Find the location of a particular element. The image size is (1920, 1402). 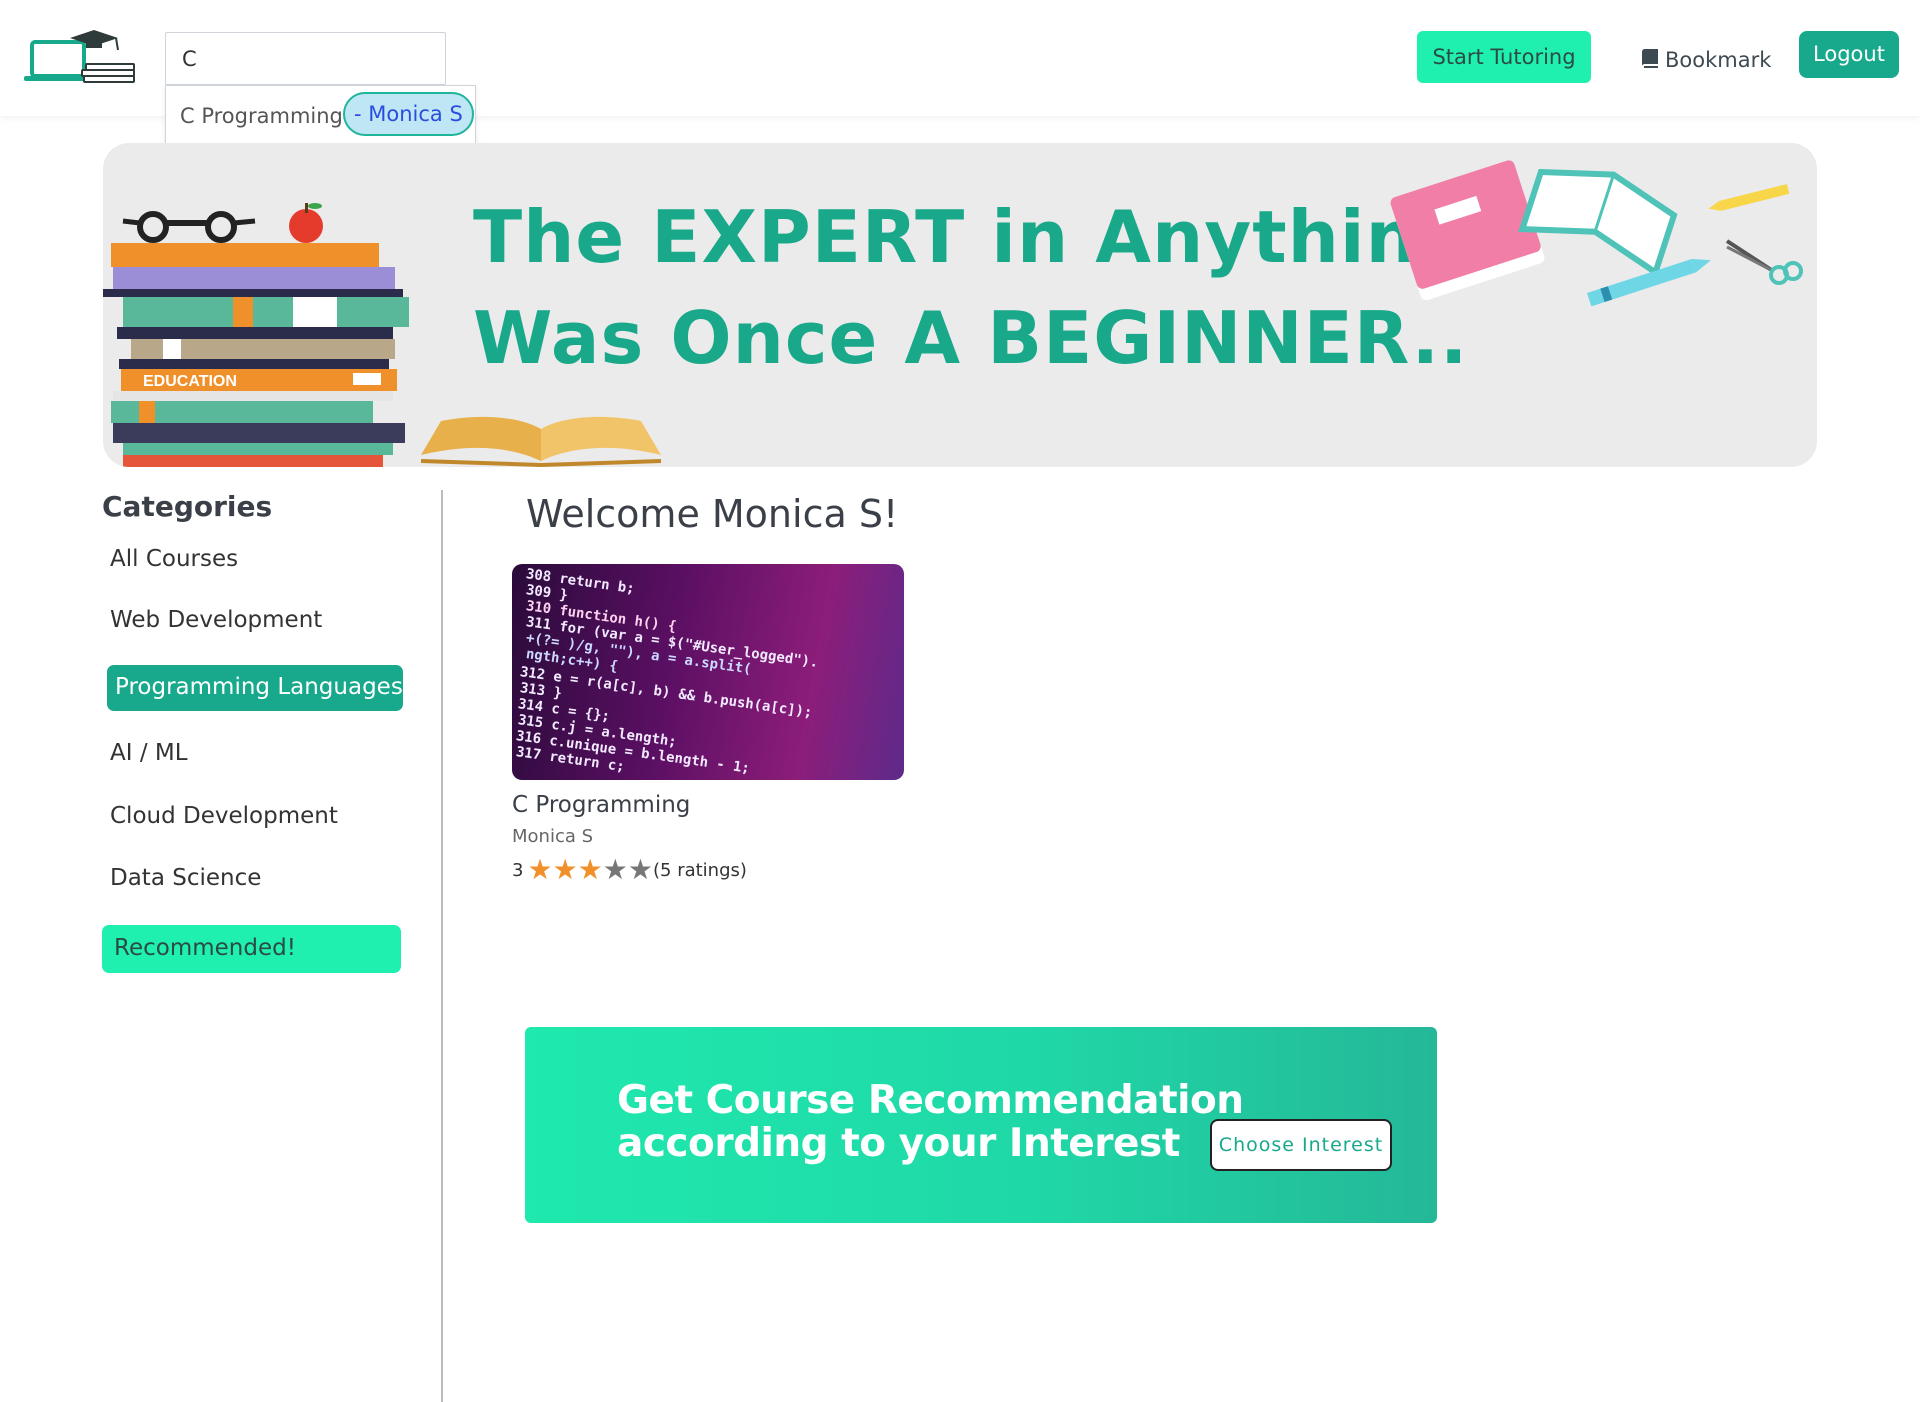

sidebar-item-programming-languages: Programming Languages is located at coordinates (255, 688).